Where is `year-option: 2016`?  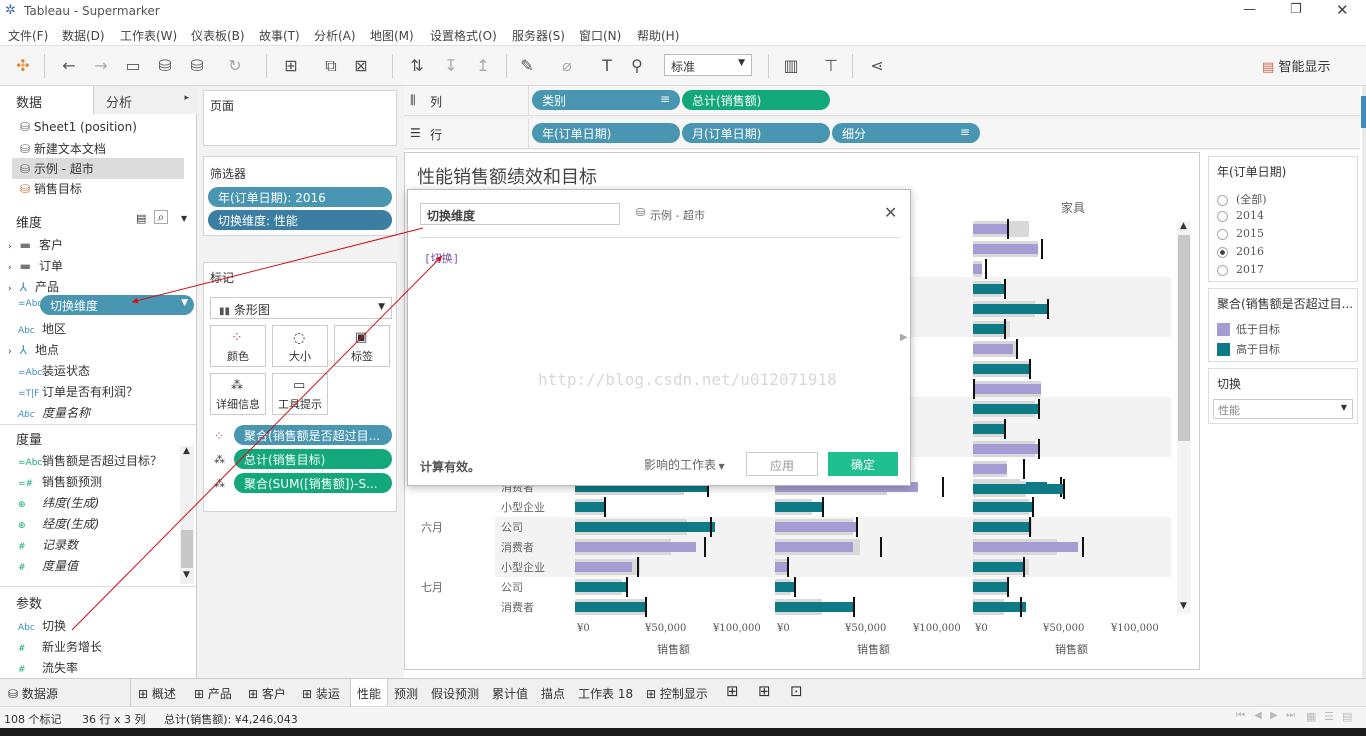
year-option: 2016 is located at coordinates (1240, 251).